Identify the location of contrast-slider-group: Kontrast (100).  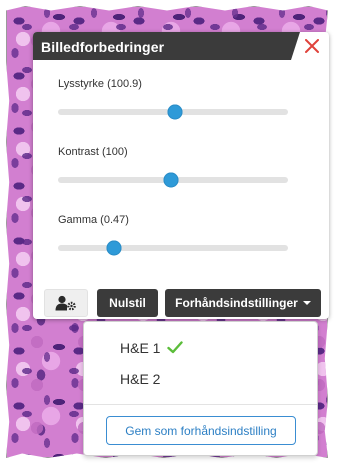
(173, 167).